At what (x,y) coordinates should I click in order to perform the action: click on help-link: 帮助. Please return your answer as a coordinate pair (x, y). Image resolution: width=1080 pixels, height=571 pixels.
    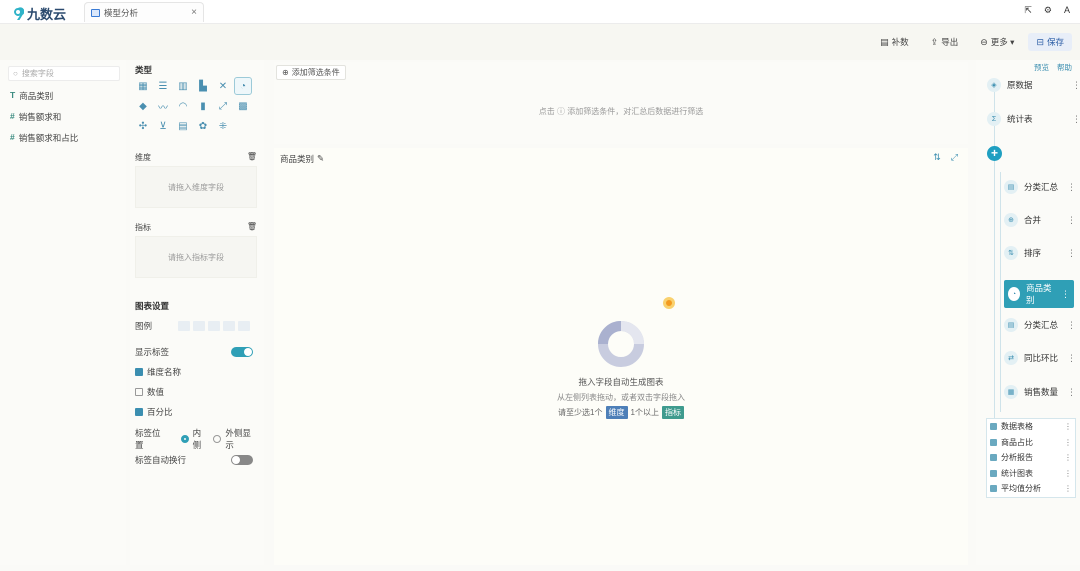
    Looking at the image, I should click on (1064, 67).